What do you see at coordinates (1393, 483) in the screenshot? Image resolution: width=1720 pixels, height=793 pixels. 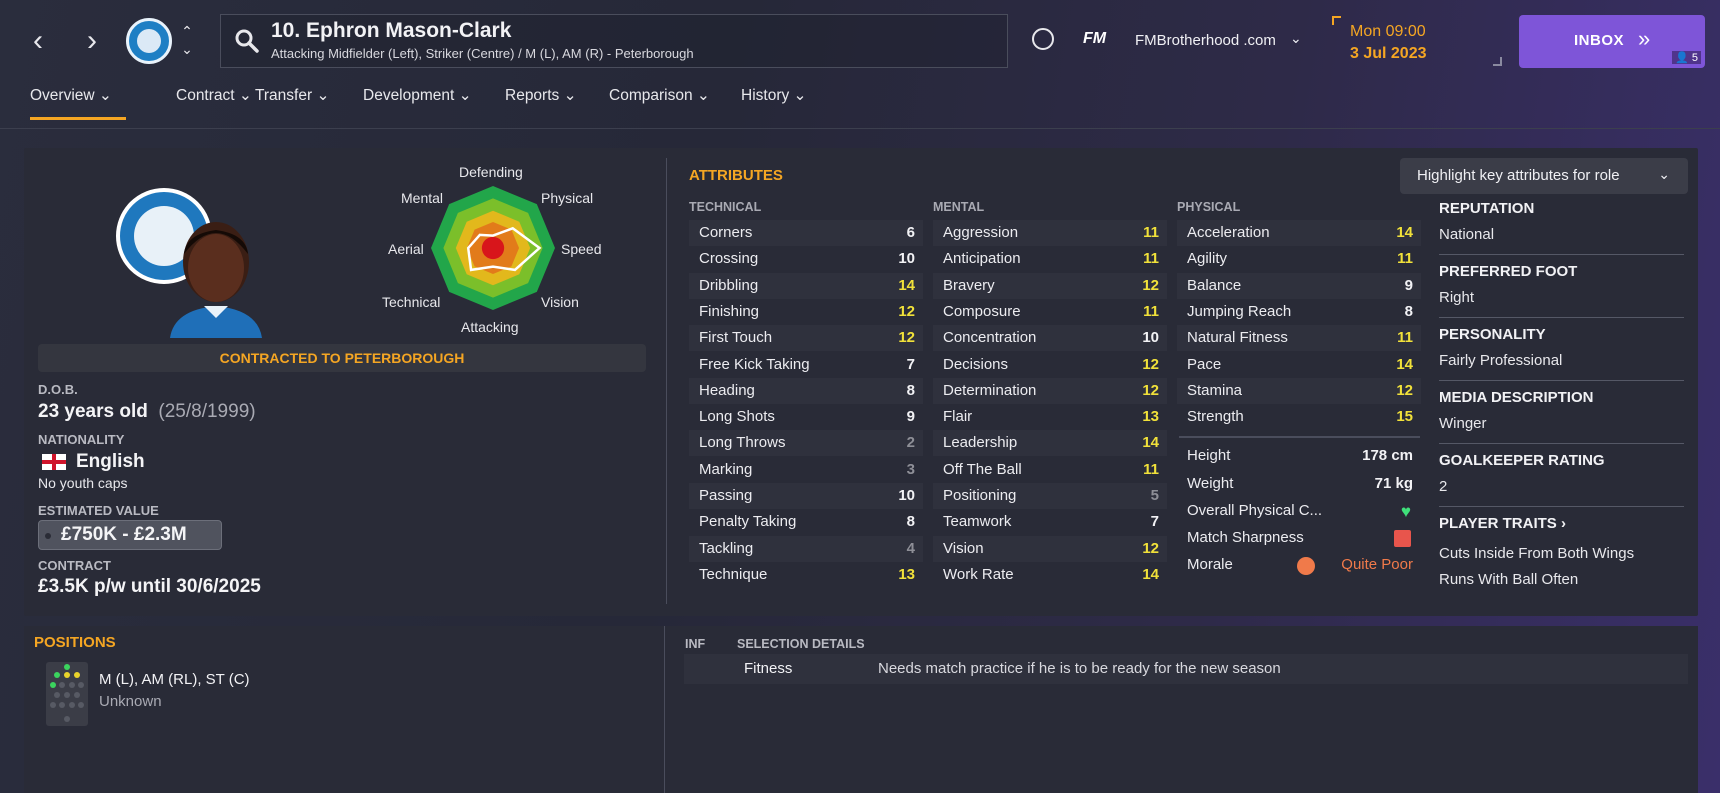 I see `weight-value: 71 kg` at bounding box center [1393, 483].